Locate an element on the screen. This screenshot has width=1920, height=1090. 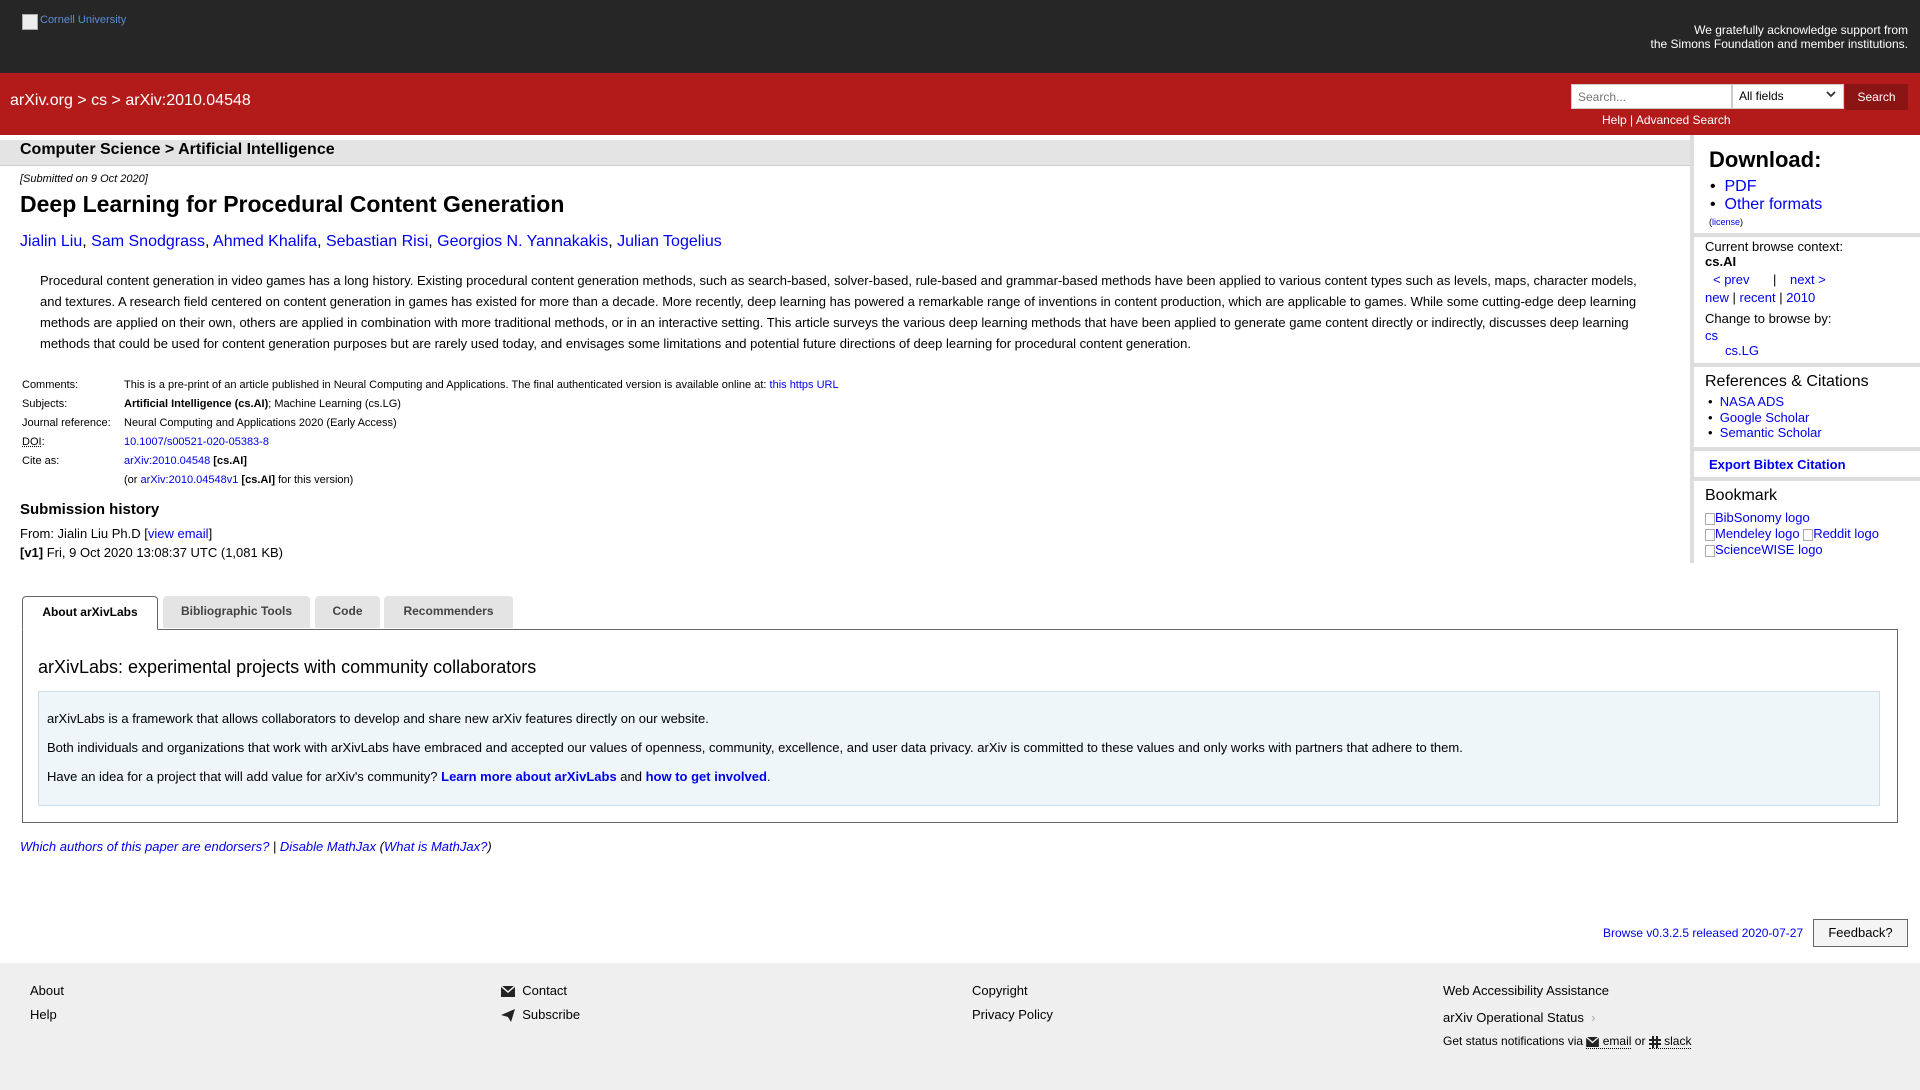
feedback-button: Feedback? is located at coordinates (1860, 933).